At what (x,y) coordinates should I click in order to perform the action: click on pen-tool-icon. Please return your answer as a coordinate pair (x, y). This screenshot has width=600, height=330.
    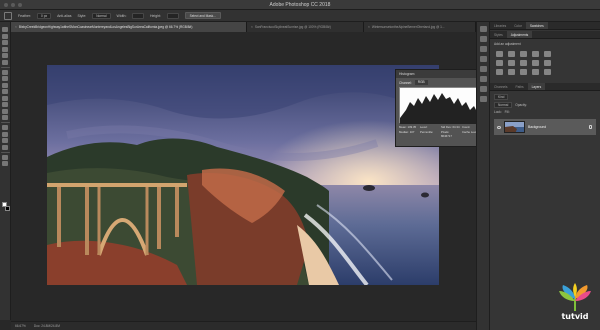
    Looking at the image, I should click on (5, 127).